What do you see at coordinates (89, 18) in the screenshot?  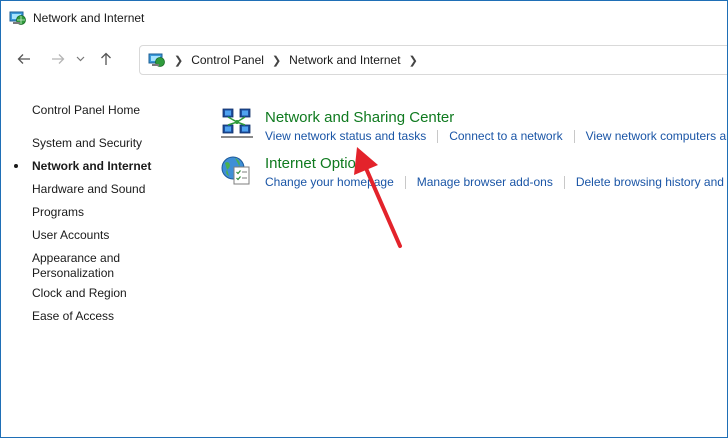 I see `window-title: Network and Internet` at bounding box center [89, 18].